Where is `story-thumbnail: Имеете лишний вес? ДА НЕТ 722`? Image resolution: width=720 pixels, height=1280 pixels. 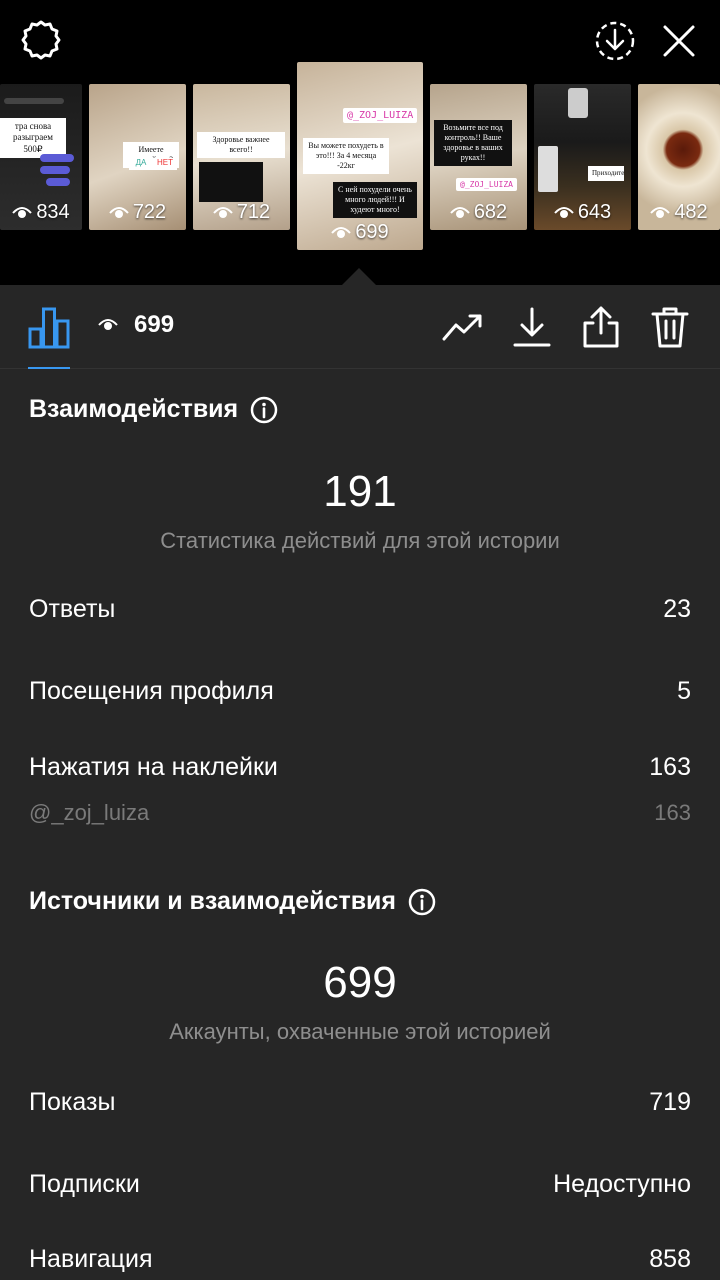
story-thumbnail: Имеете лишний вес? ДА НЕТ 722 is located at coordinates (137, 157).